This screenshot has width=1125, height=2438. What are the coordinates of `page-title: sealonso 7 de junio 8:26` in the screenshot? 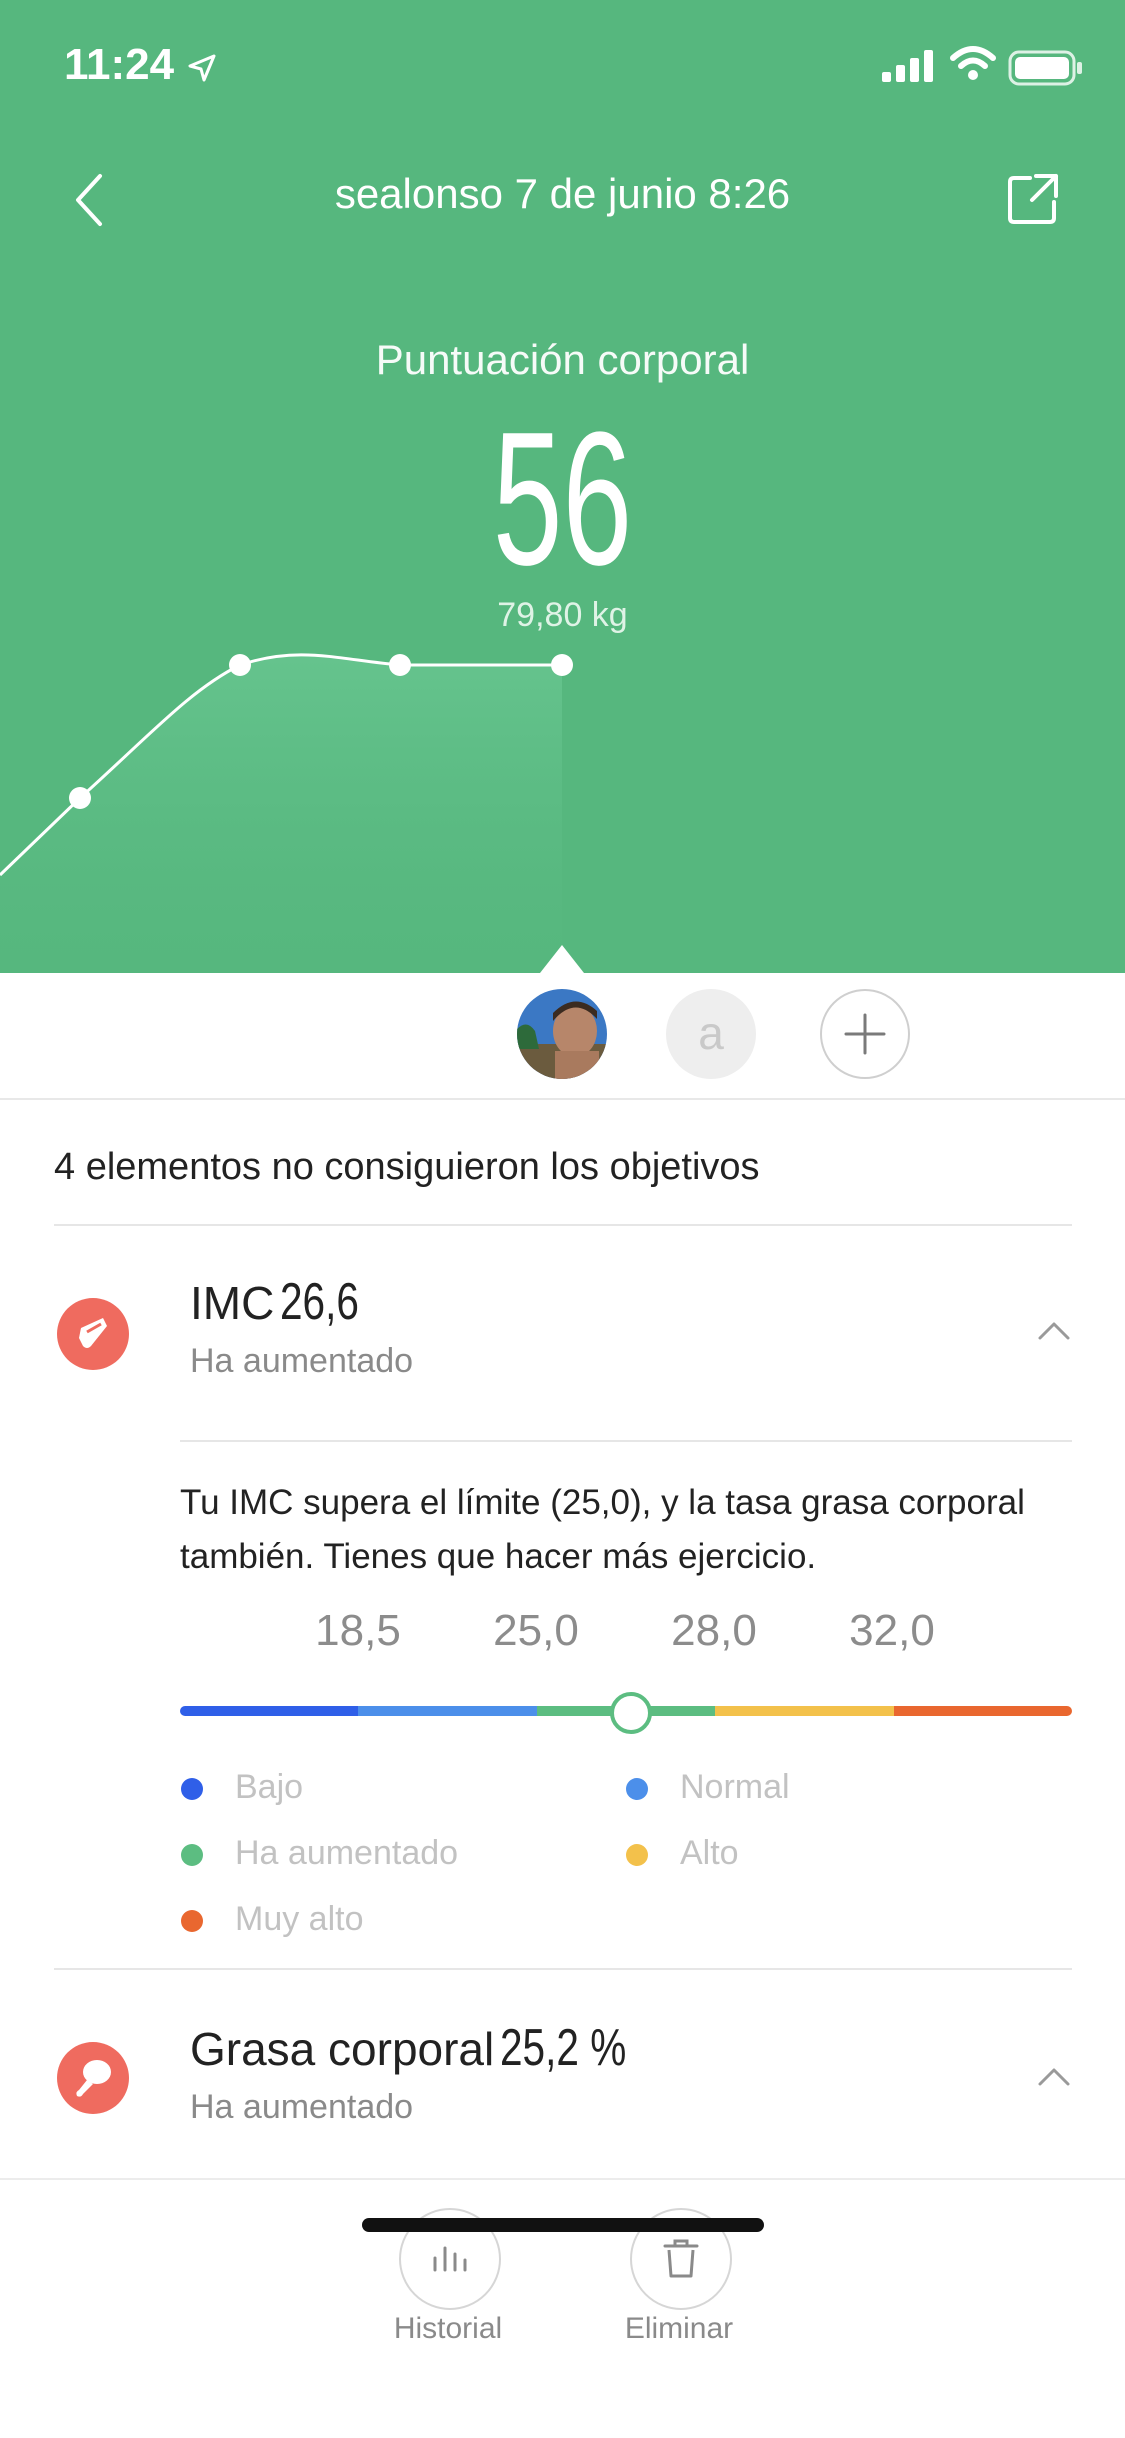 It's located at (562, 193).